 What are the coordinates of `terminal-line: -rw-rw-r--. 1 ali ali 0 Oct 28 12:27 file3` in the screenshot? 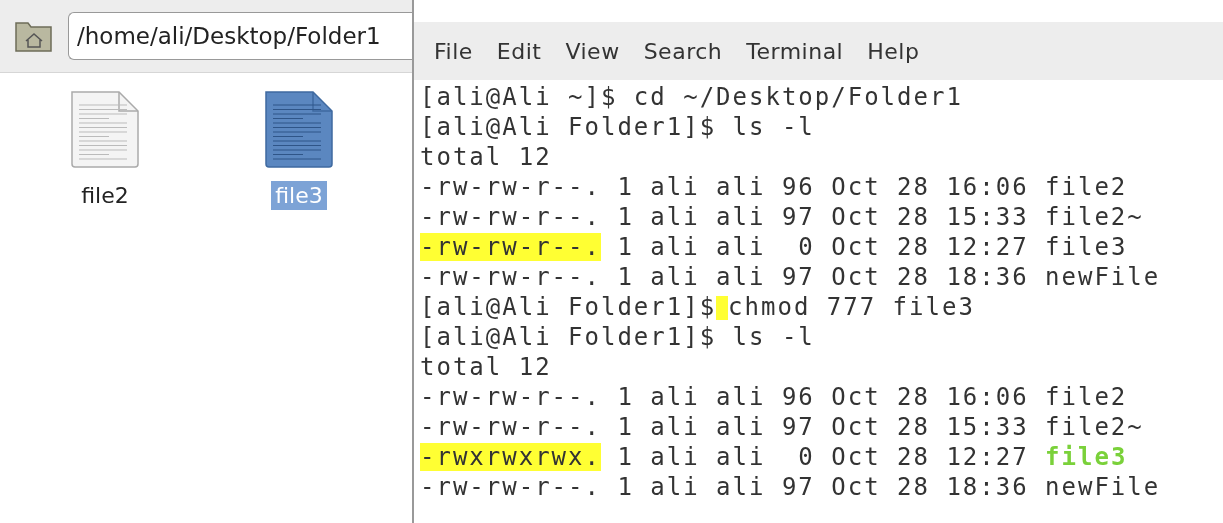 It's located at (774, 247).